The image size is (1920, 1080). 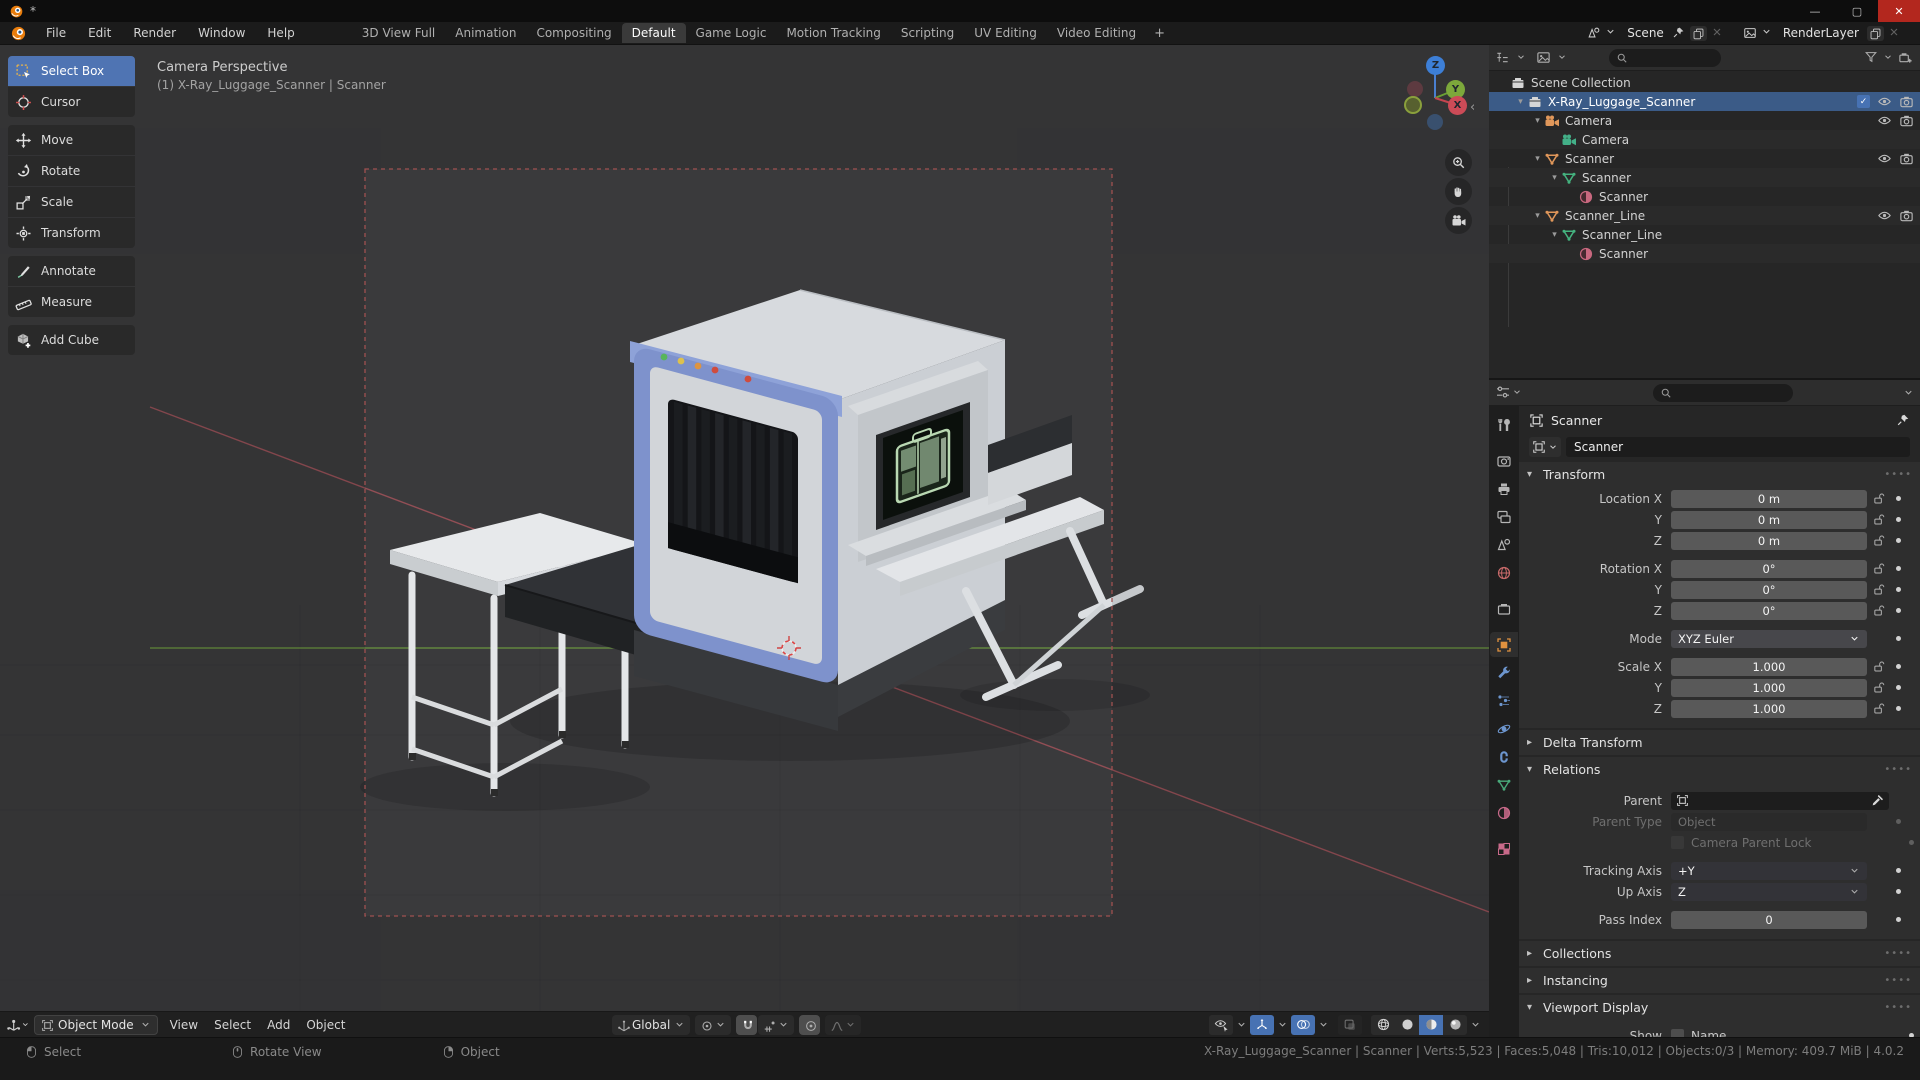 What do you see at coordinates (1769, 540) in the screenshot?
I see `z-field: 0 m` at bounding box center [1769, 540].